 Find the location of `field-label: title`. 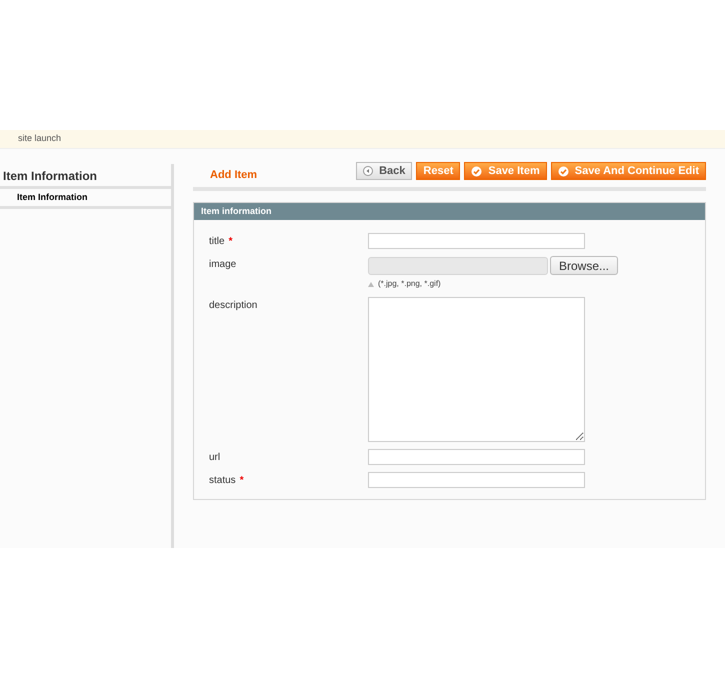

field-label: title is located at coordinates (217, 242).